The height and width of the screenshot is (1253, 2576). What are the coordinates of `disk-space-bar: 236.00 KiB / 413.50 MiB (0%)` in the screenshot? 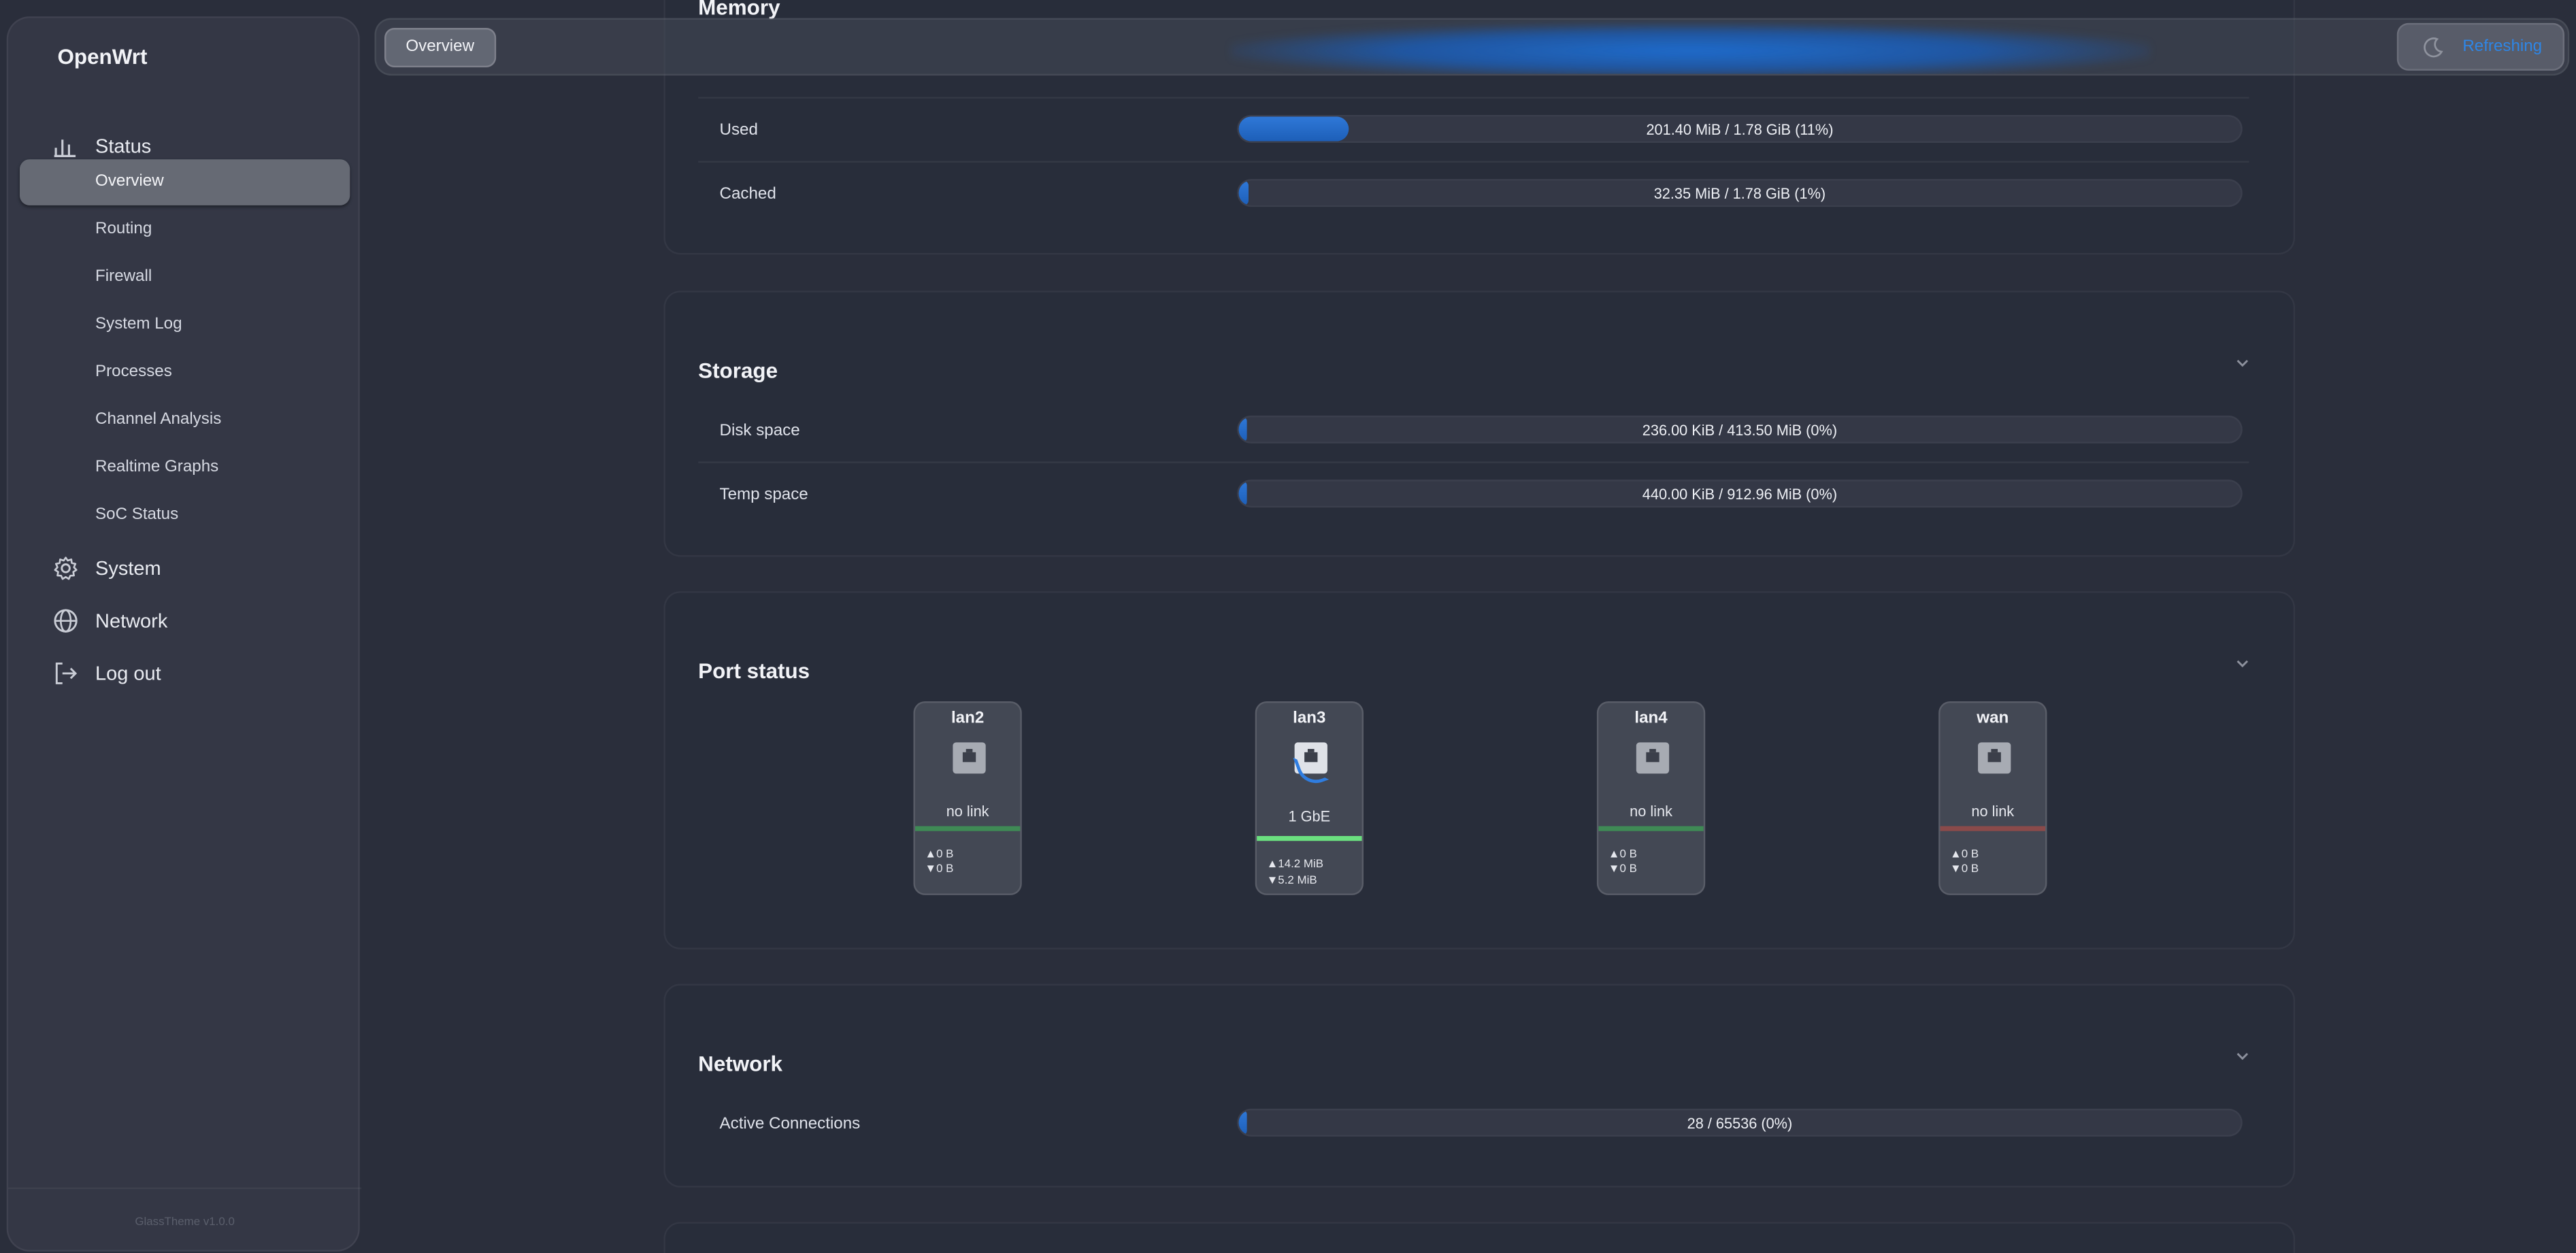 It's located at (1740, 429).